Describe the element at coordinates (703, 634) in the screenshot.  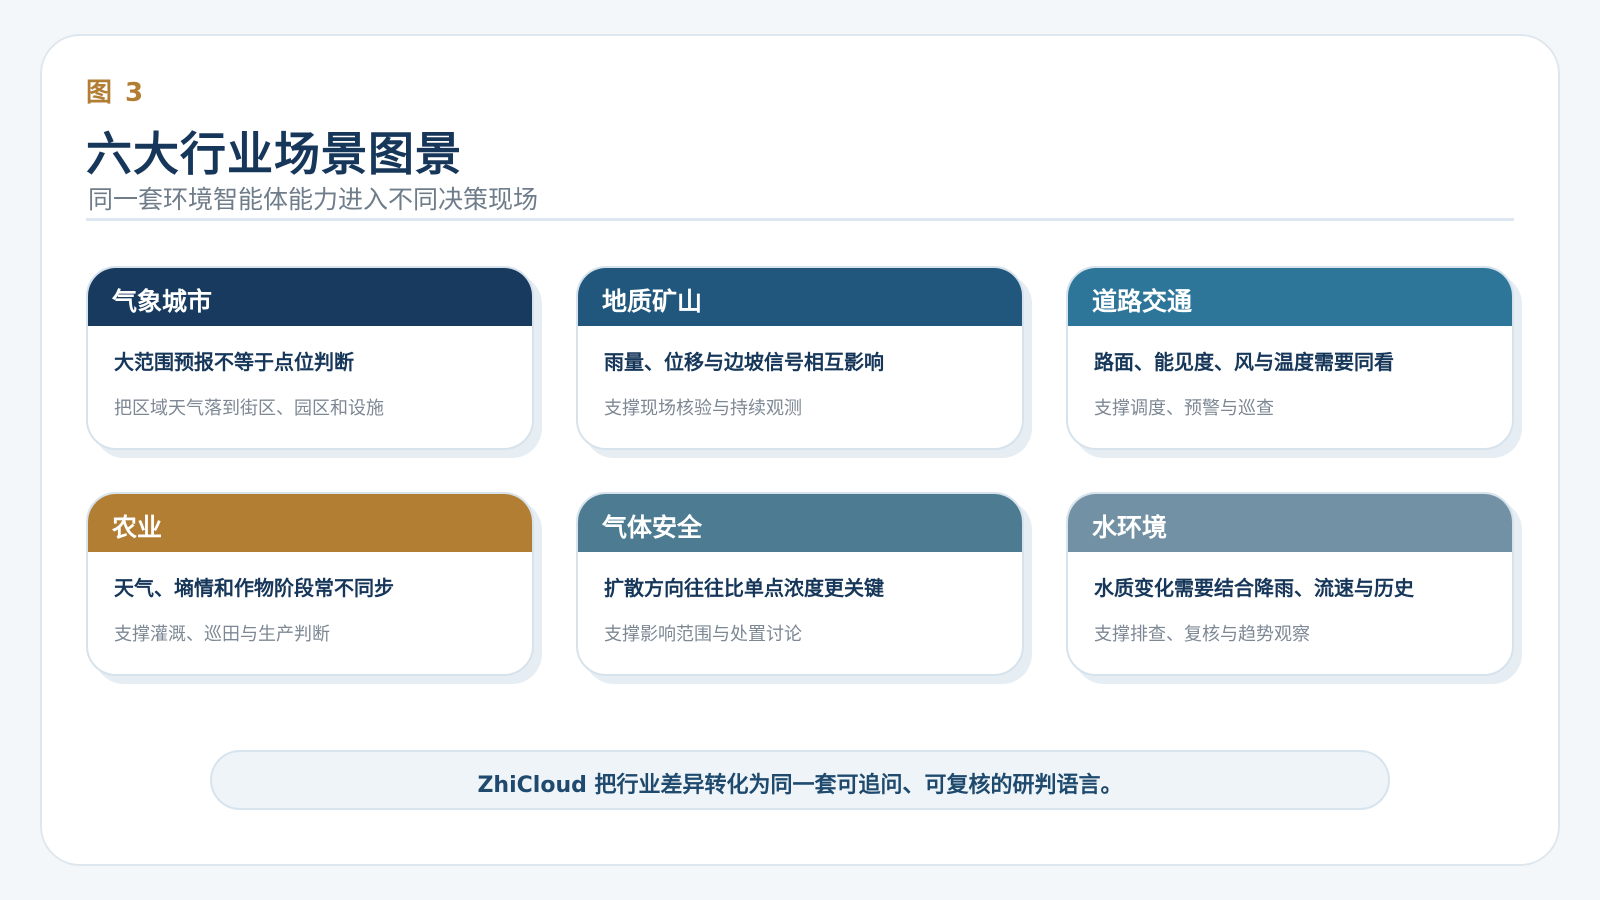
I see `card-description: 支撑影响范围与处置讨论` at that location.